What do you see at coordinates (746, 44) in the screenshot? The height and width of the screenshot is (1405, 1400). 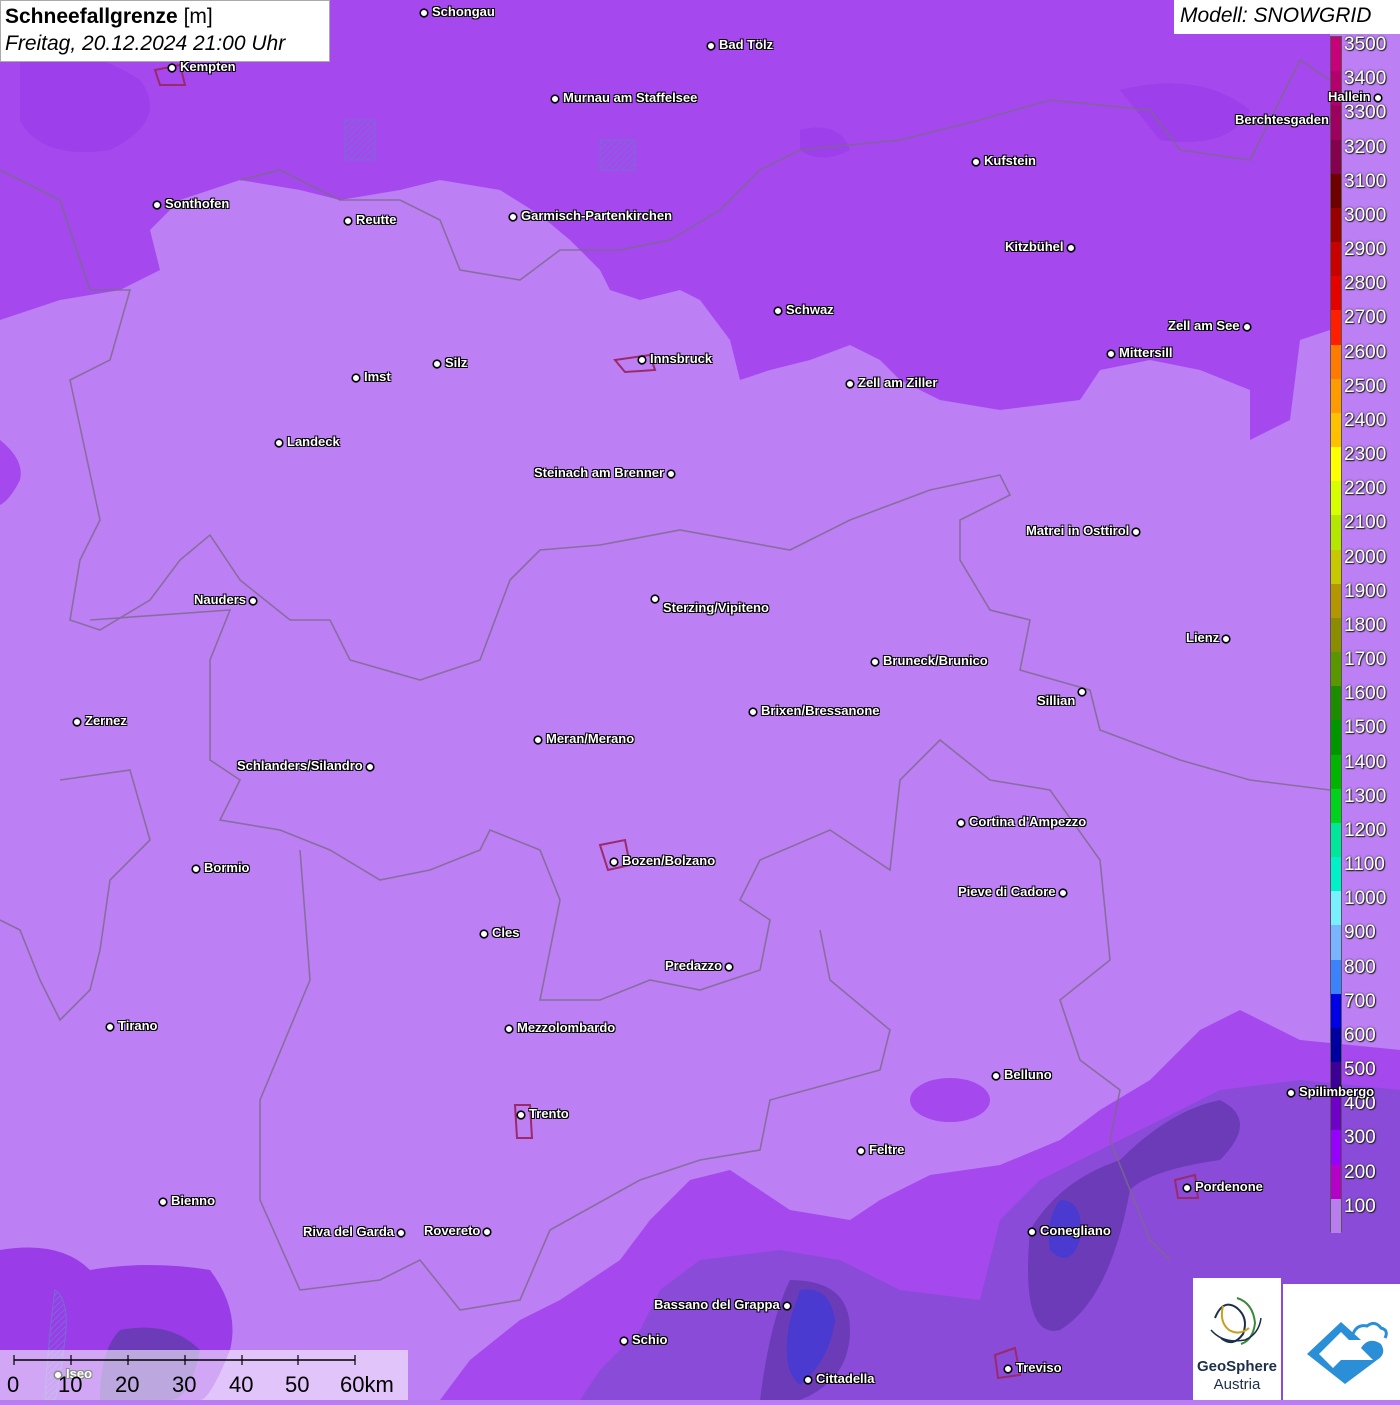 I see `city-label: Bad Tölz` at bounding box center [746, 44].